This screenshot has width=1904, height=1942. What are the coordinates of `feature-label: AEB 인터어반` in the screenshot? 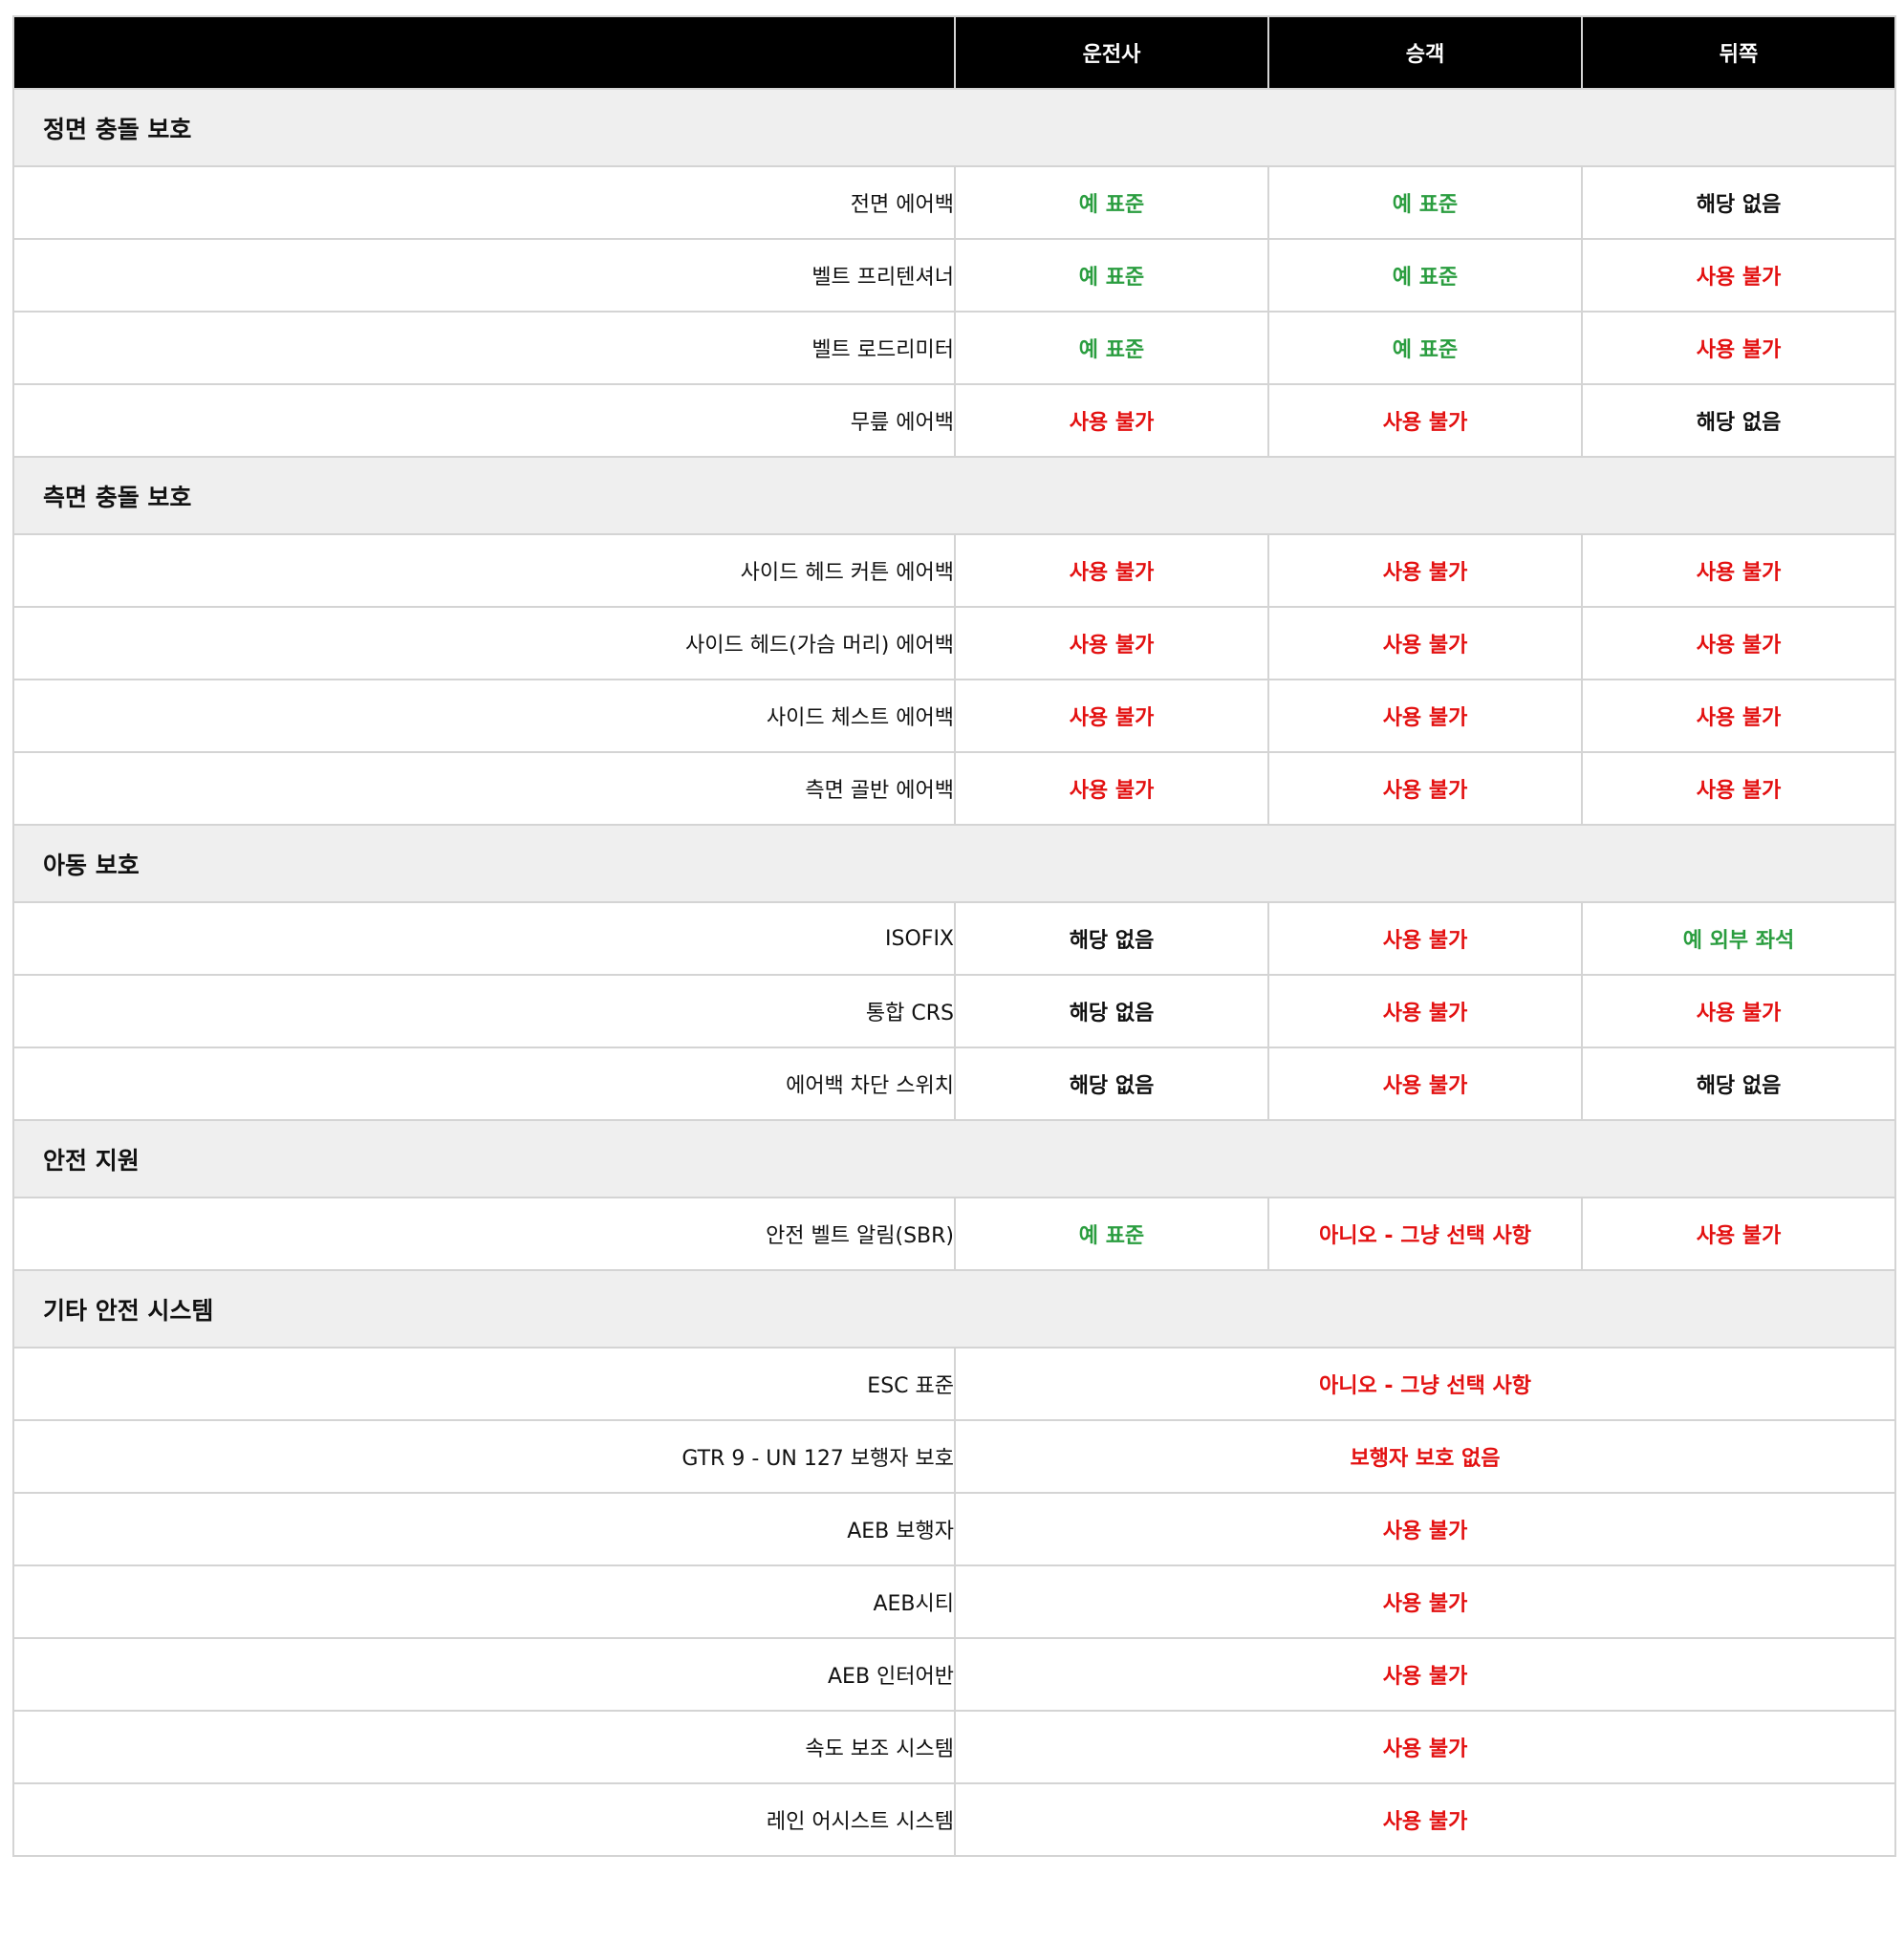 It's located at (484, 1674).